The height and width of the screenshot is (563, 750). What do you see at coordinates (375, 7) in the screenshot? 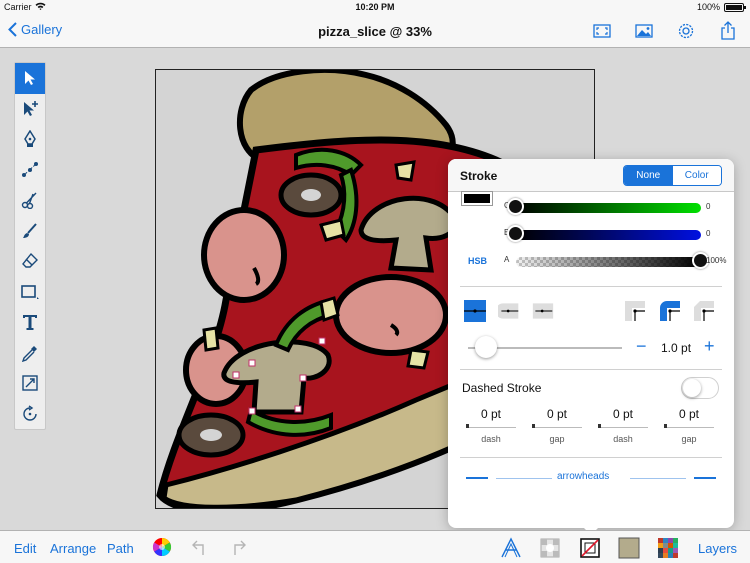
I see `status-time: 10:20 PM` at bounding box center [375, 7].